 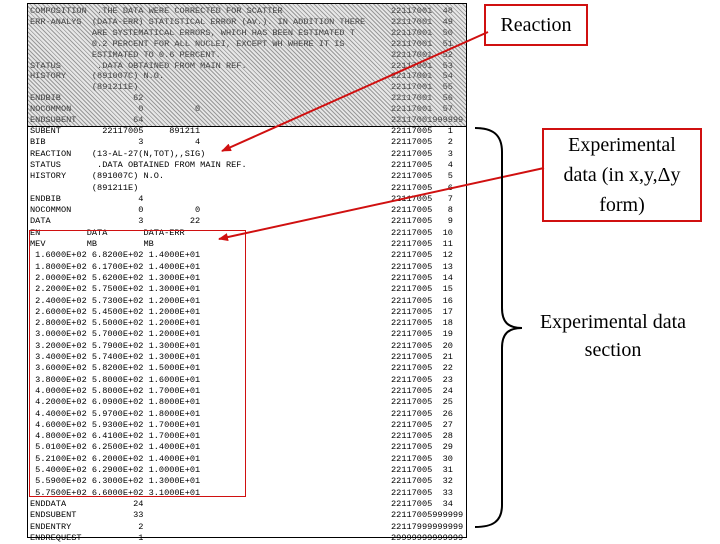 I want to click on experimental-data-arrow, so click(x=381, y=204).